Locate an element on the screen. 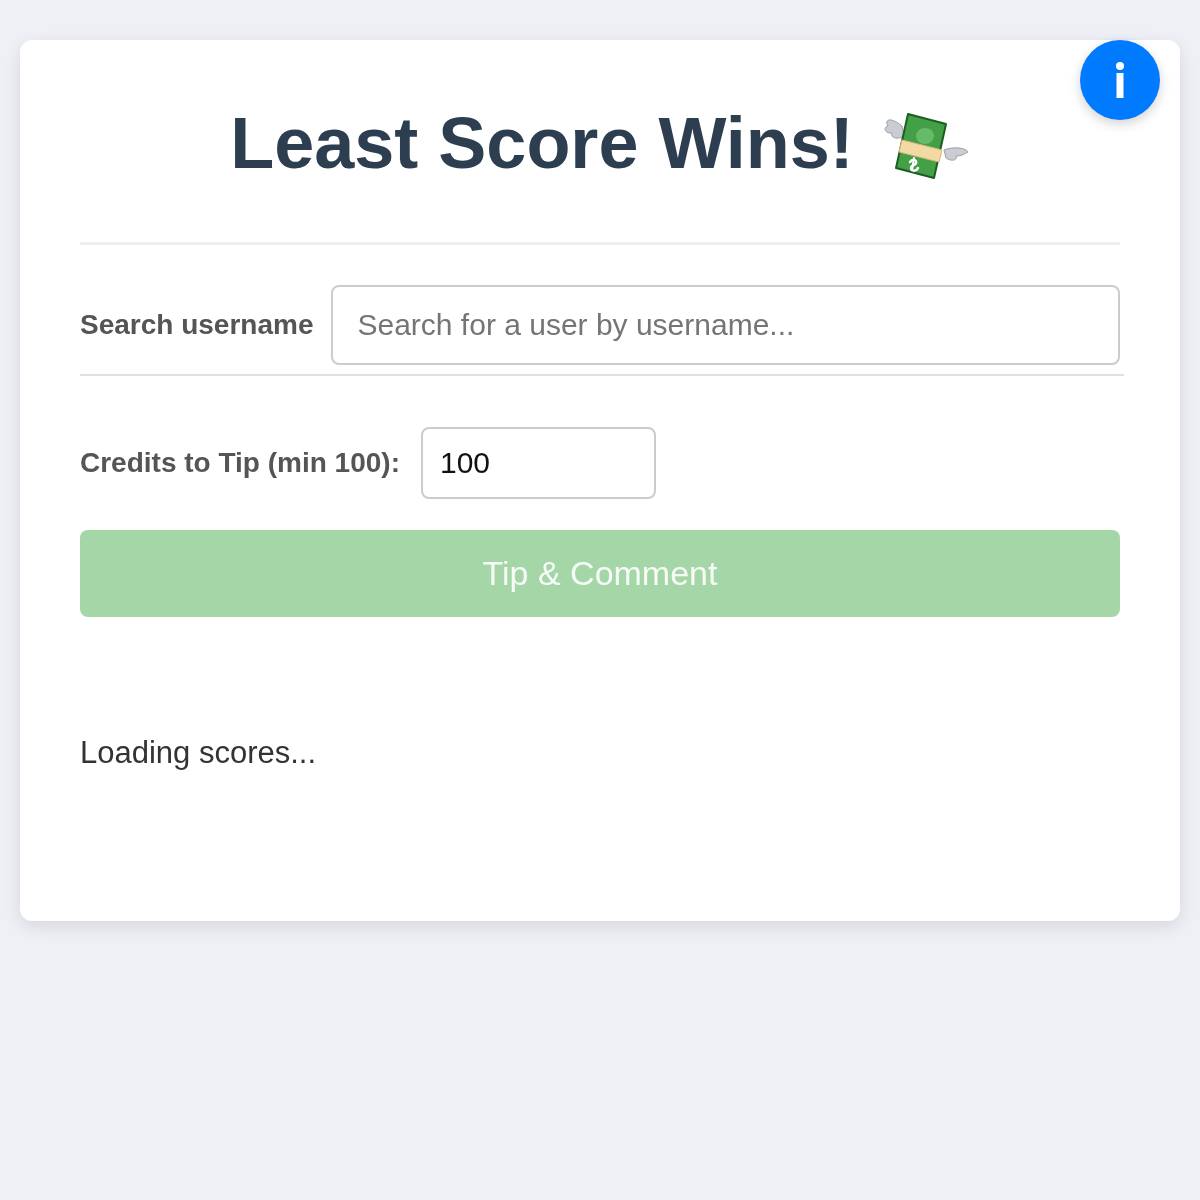 Image resolution: width=1200 pixels, height=1200 pixels. info-icon is located at coordinates (1120, 80).